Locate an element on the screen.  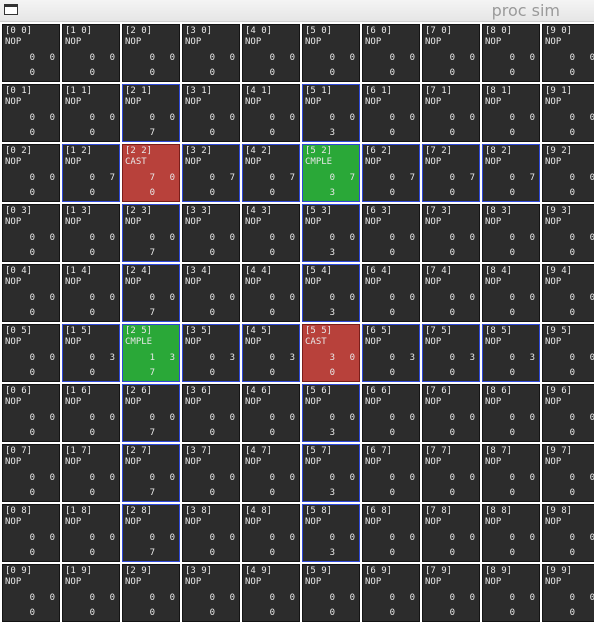
processor-cell: [8 4] NOP 0 0 0 is located at coordinates (511, 293).